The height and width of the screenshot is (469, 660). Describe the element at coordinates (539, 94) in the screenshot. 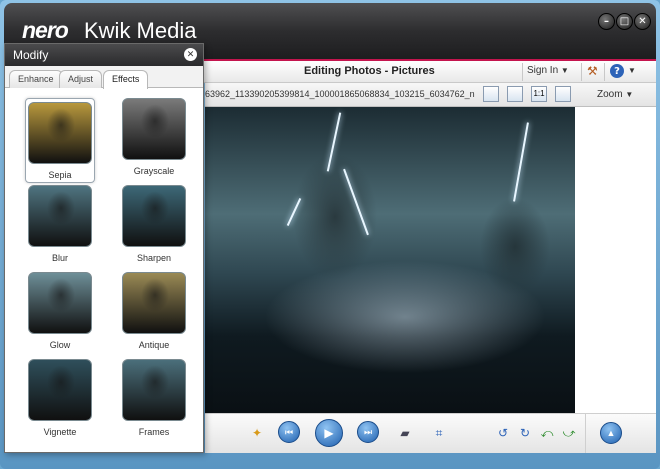

I see `actual-size-icon: 1:1` at that location.